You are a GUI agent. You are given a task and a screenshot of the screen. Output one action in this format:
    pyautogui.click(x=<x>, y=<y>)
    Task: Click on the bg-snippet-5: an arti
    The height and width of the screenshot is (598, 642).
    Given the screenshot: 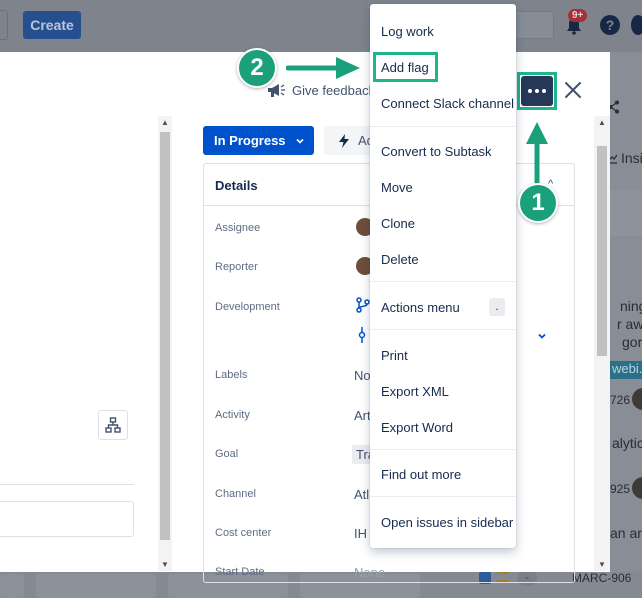 What is the action you would take?
    pyautogui.click(x=626, y=533)
    